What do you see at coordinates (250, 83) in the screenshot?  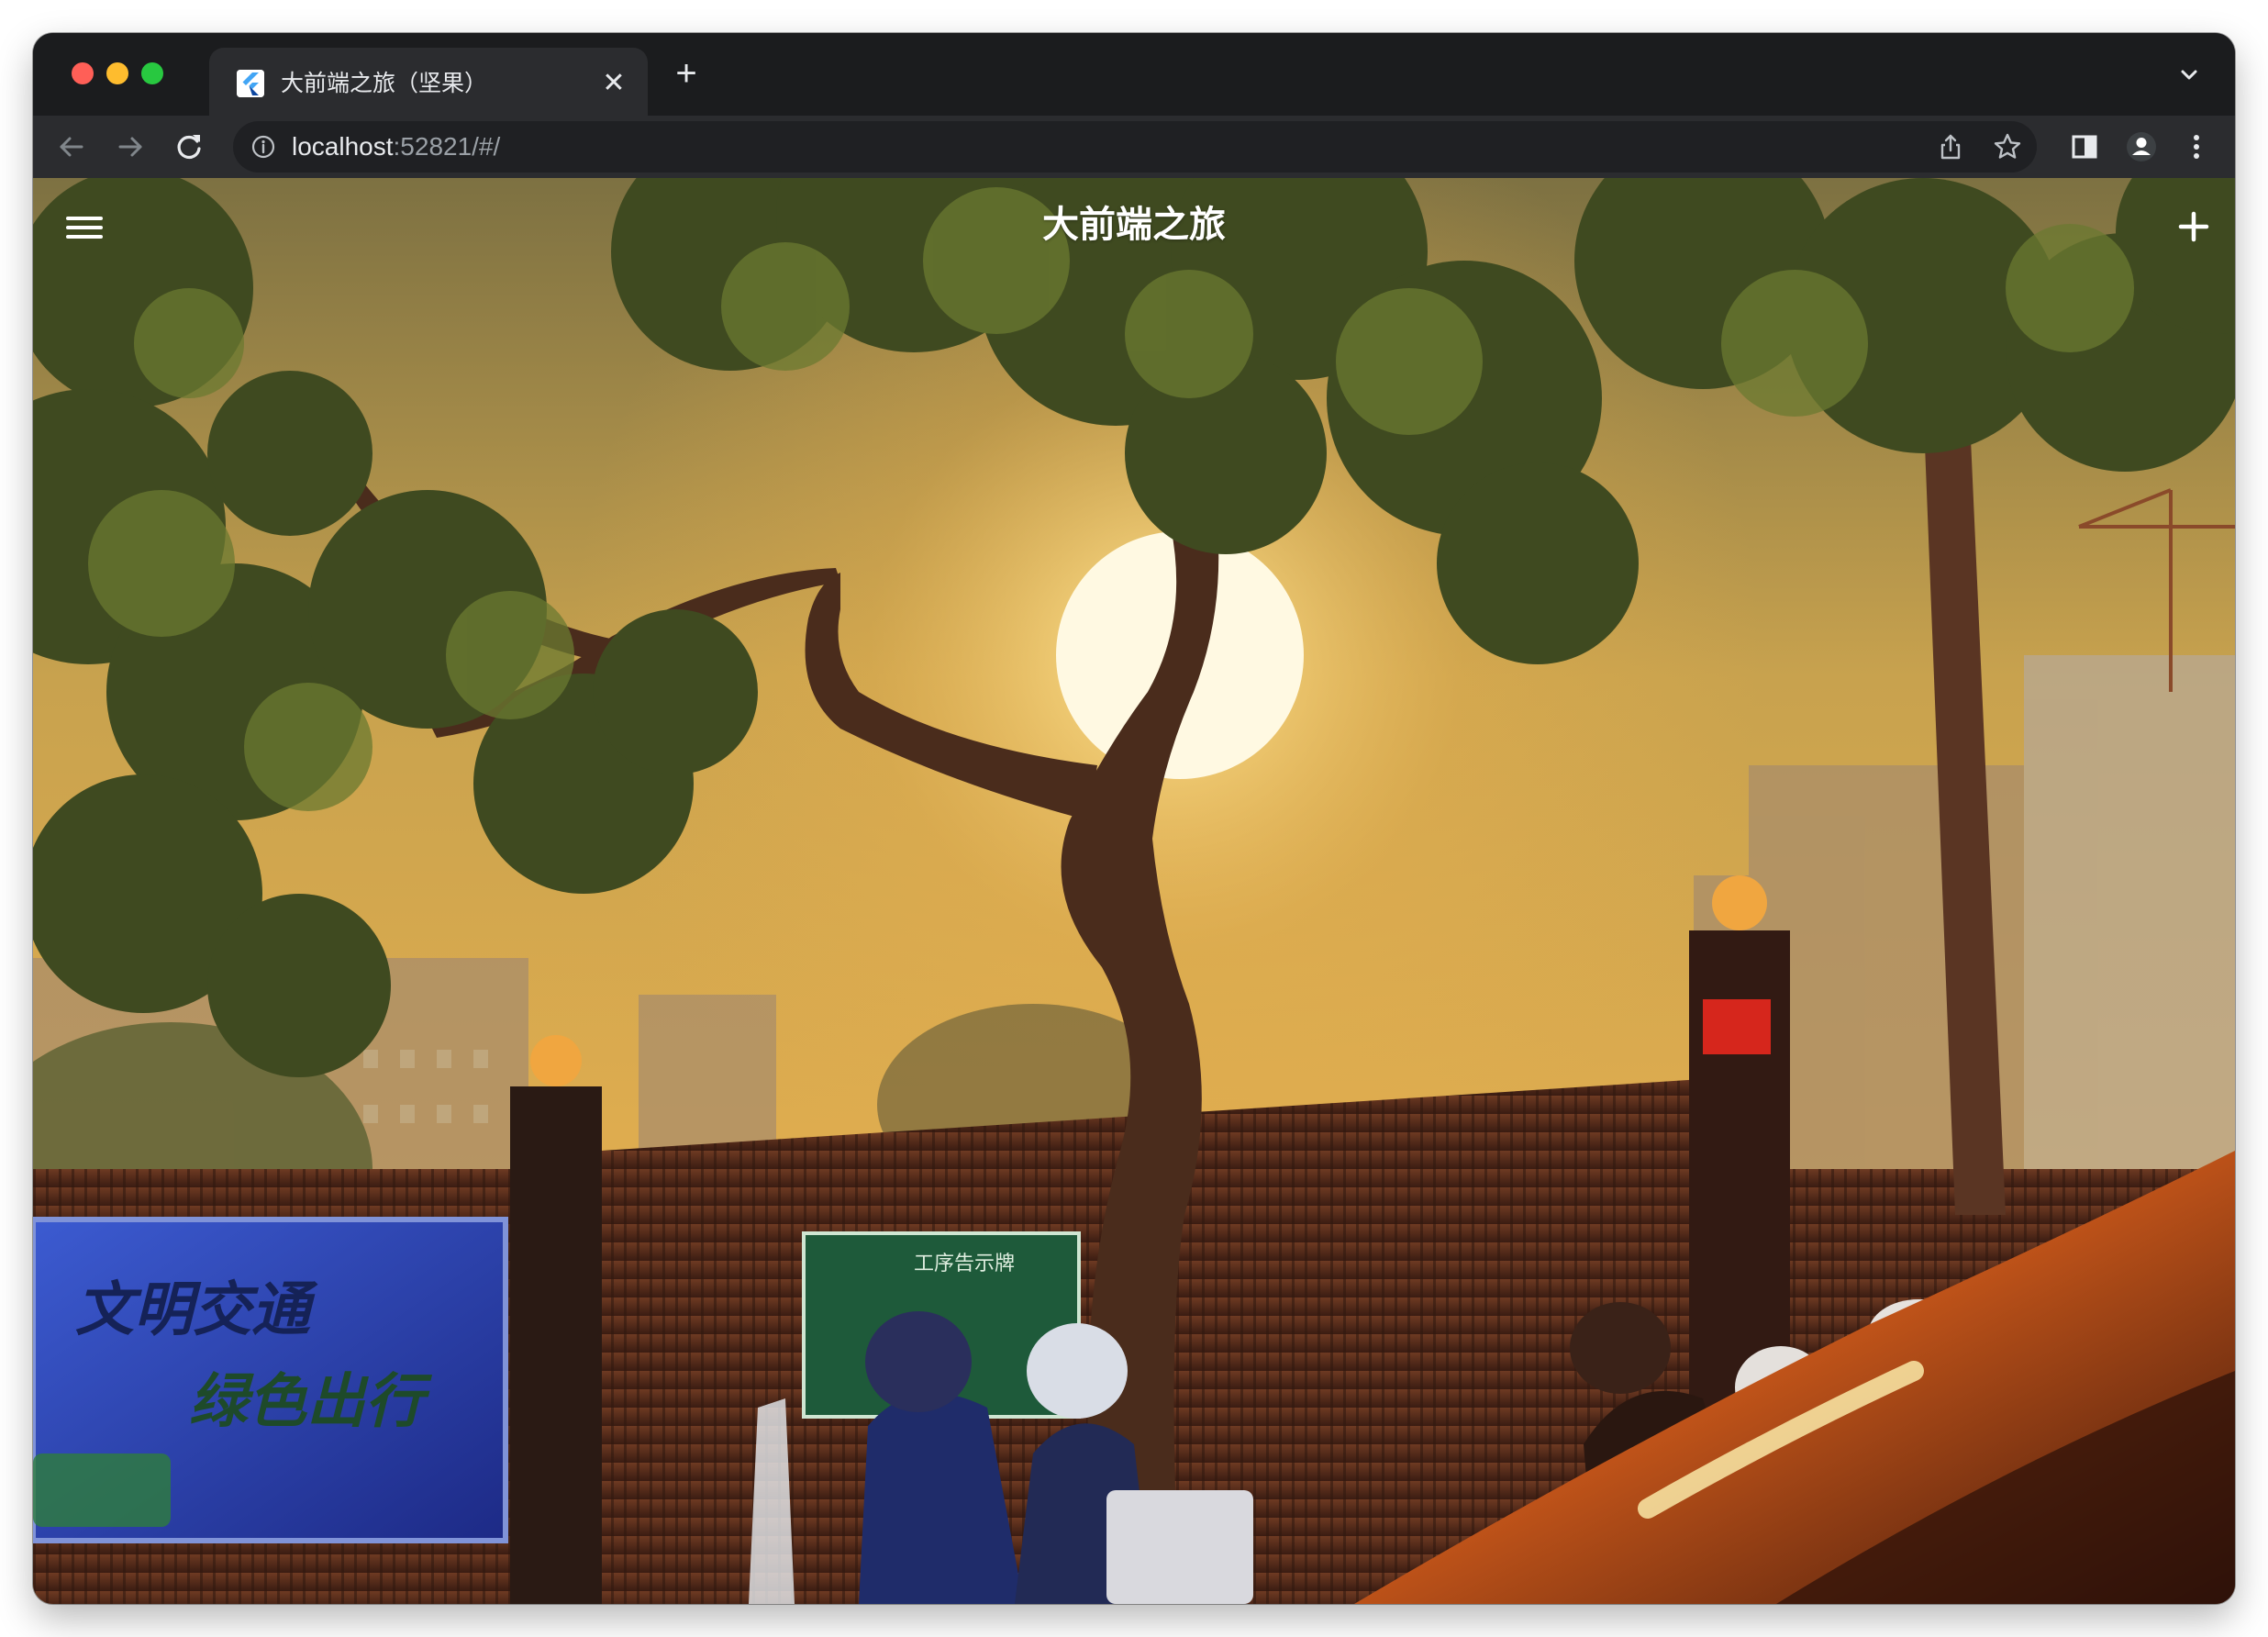 I see `flutter-icon` at bounding box center [250, 83].